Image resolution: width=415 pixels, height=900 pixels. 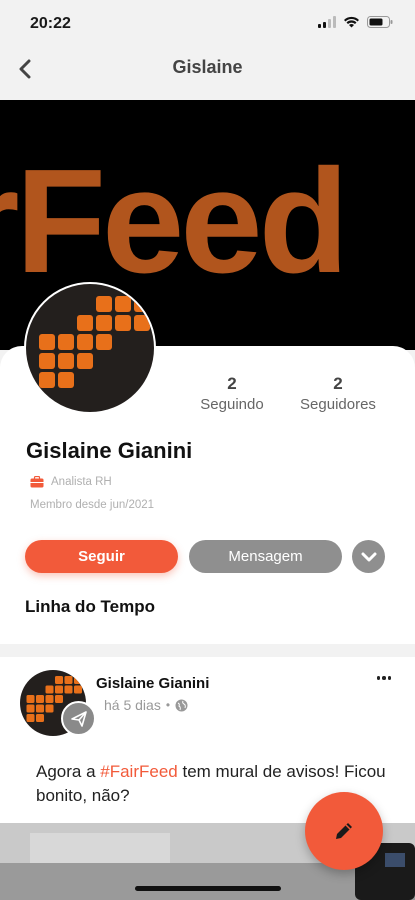 I want to click on fairfeed-logo-icon, so click(x=94, y=342).